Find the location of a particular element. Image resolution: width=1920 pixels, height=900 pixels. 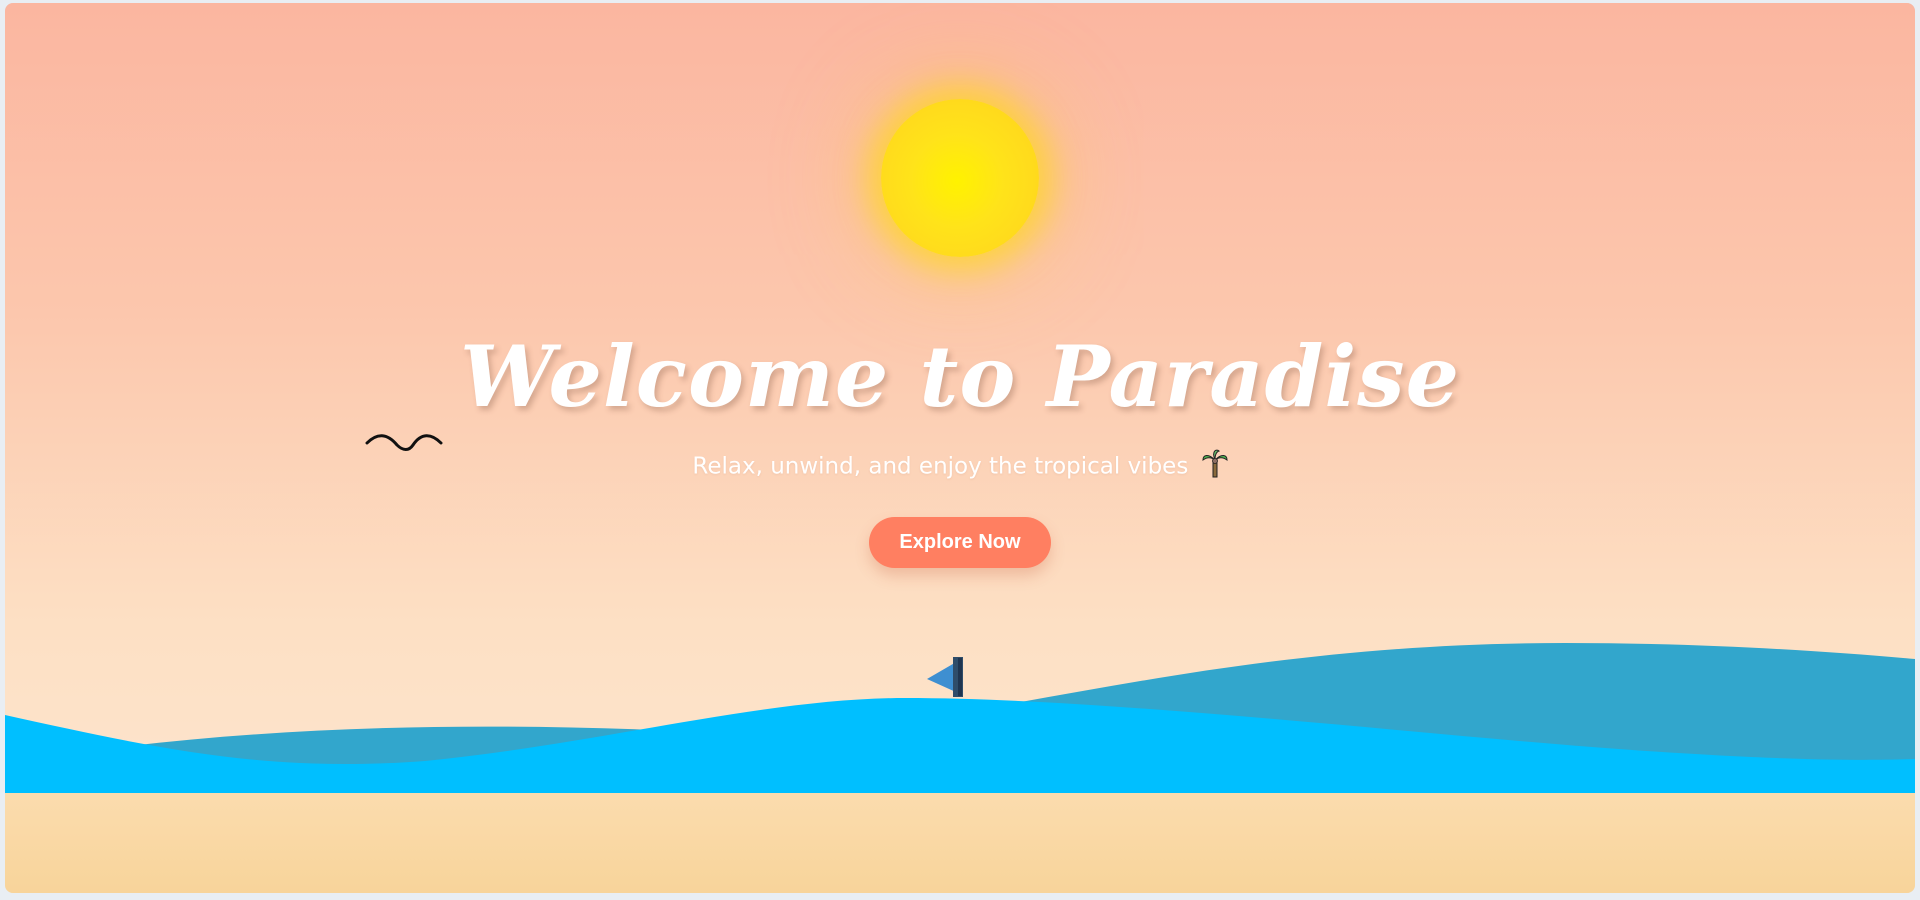

sailboat-icon is located at coordinates (945, 677).